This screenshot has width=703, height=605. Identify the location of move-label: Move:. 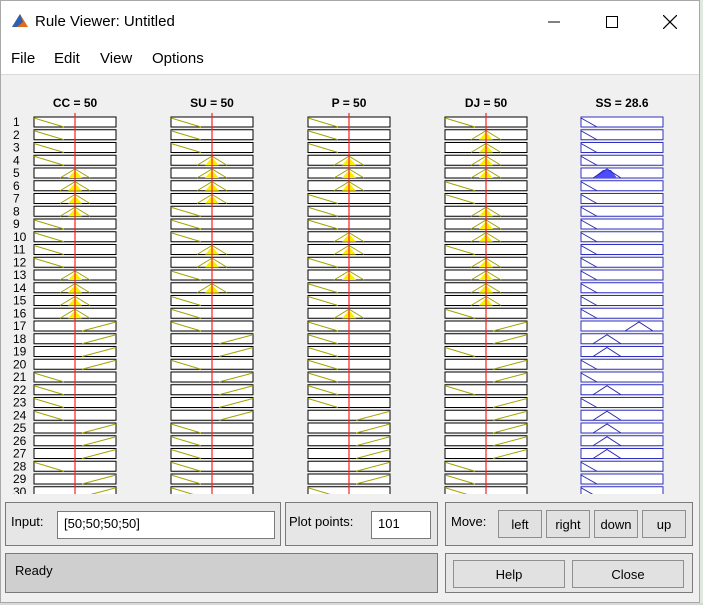
(469, 521).